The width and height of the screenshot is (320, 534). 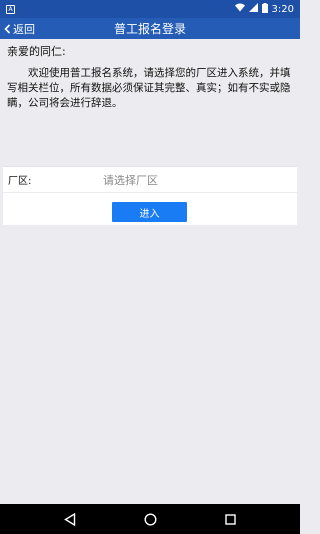 I want to click on system-navigation-bar, so click(x=150, y=519).